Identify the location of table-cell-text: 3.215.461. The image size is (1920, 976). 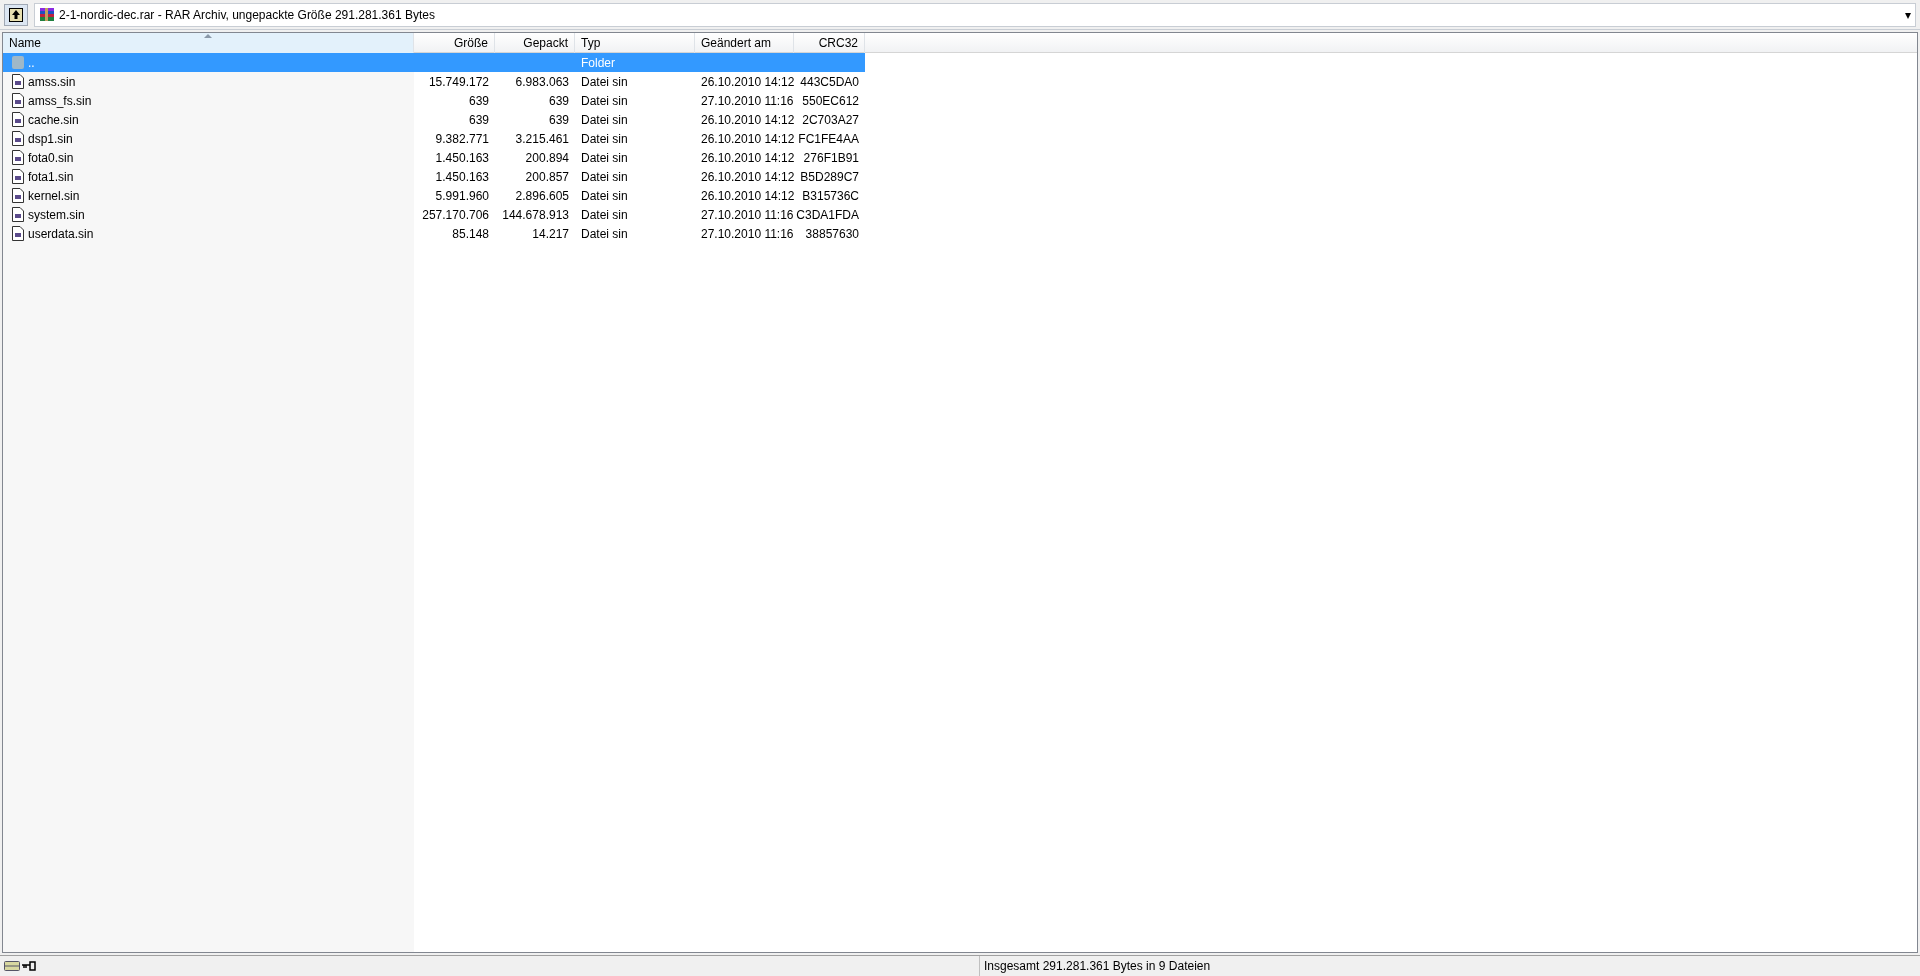
(542, 139).